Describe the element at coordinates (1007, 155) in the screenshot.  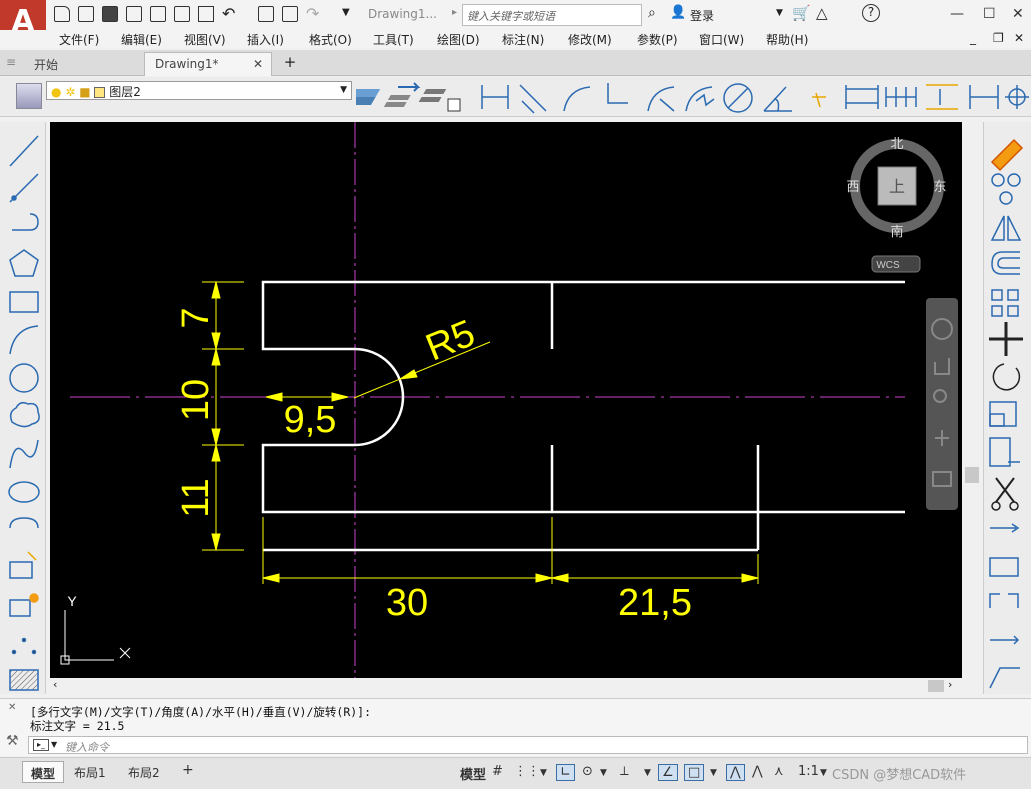
I see `erase-icon` at that location.